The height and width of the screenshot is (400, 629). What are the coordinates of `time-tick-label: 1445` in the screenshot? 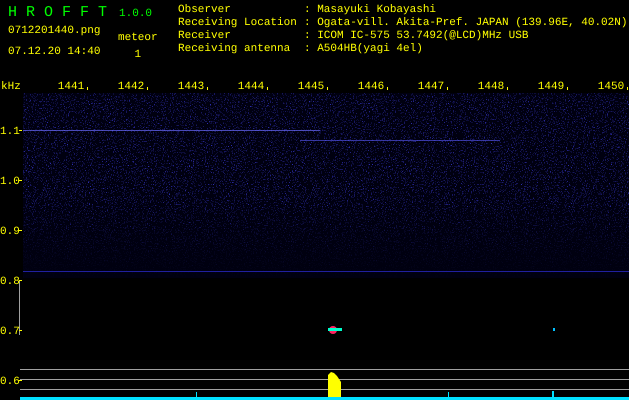 It's located at (311, 87).